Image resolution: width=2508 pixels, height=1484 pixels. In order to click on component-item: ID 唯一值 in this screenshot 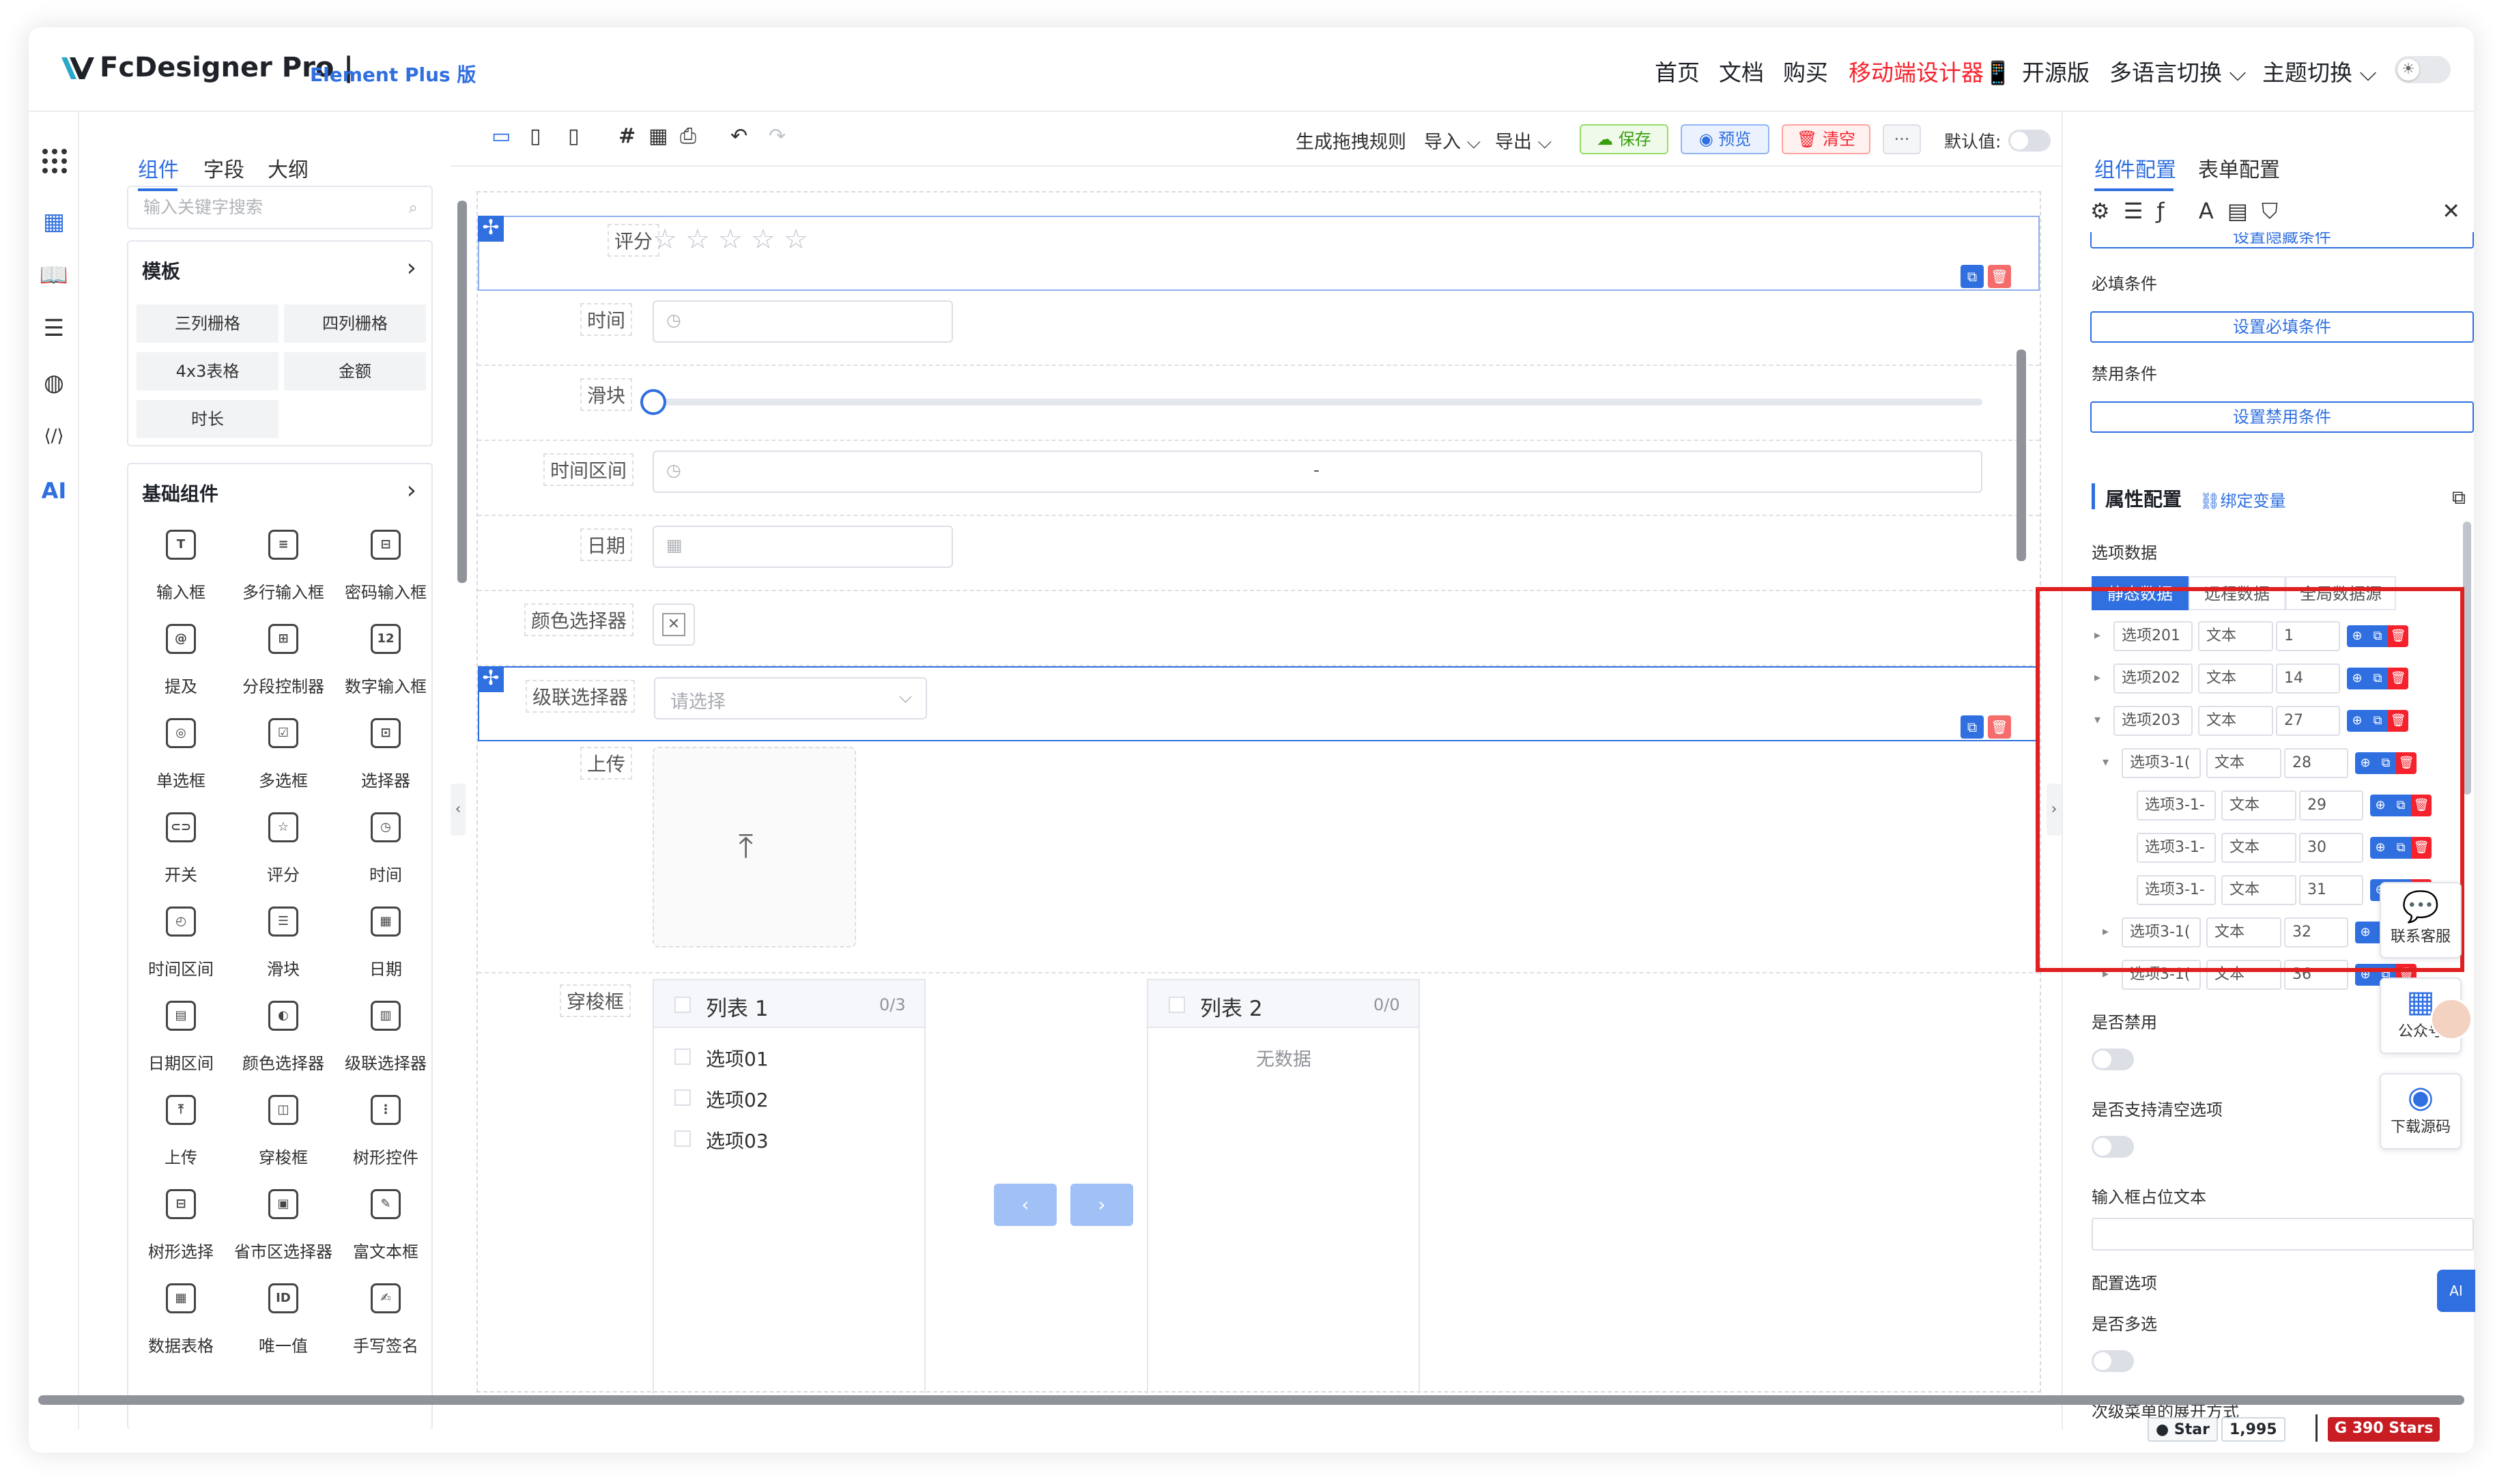, I will do `click(283, 1327)`.